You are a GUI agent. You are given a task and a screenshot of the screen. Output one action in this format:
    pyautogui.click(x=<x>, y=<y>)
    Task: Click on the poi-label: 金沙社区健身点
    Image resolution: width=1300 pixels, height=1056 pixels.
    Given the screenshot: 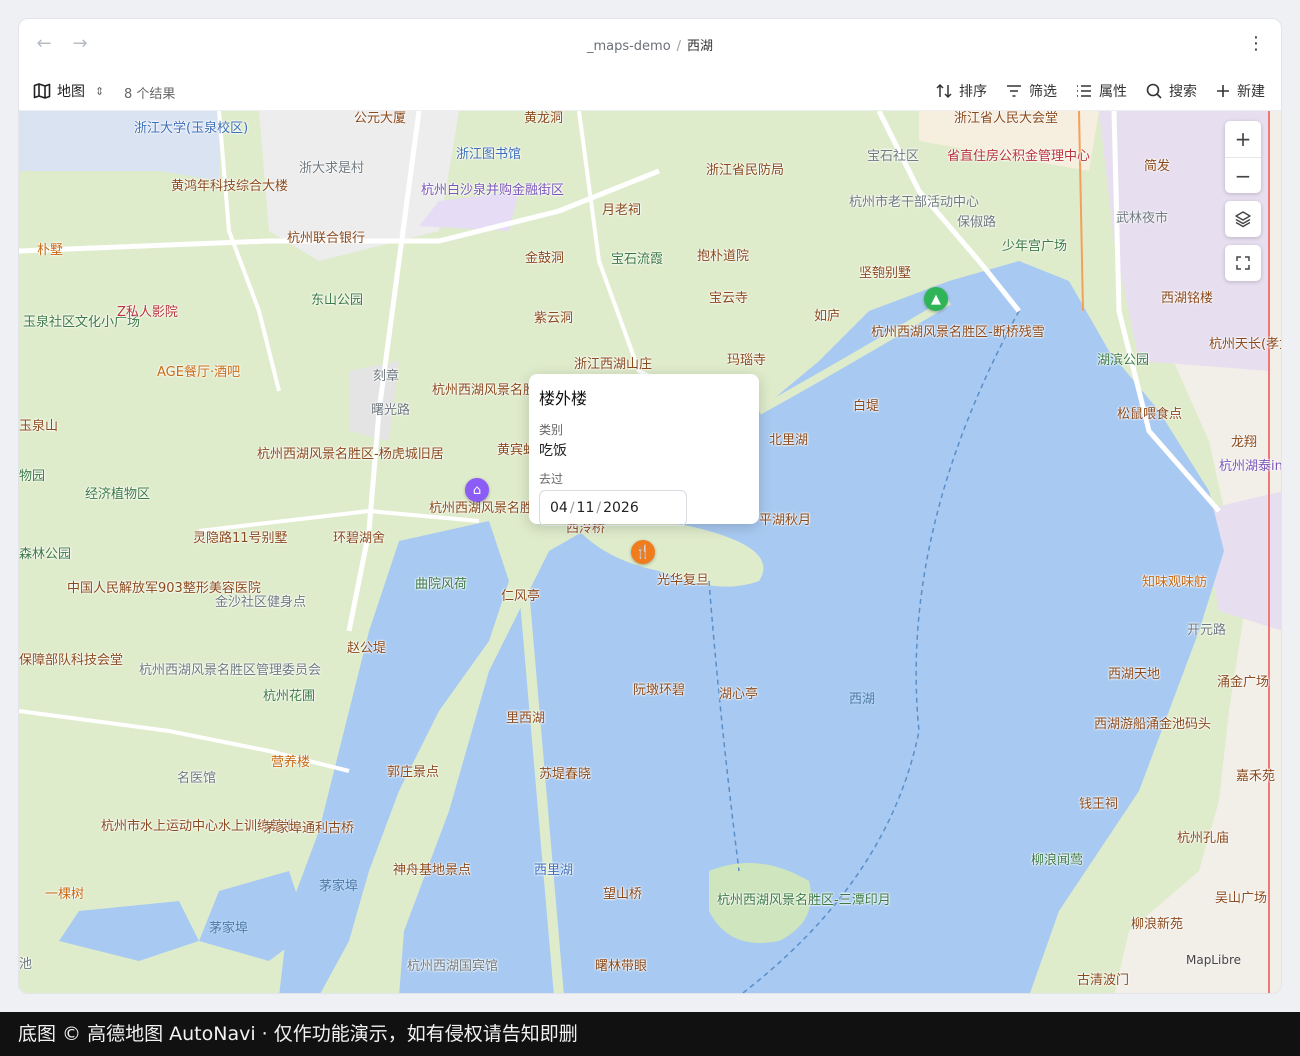 What is the action you would take?
    pyautogui.click(x=260, y=603)
    